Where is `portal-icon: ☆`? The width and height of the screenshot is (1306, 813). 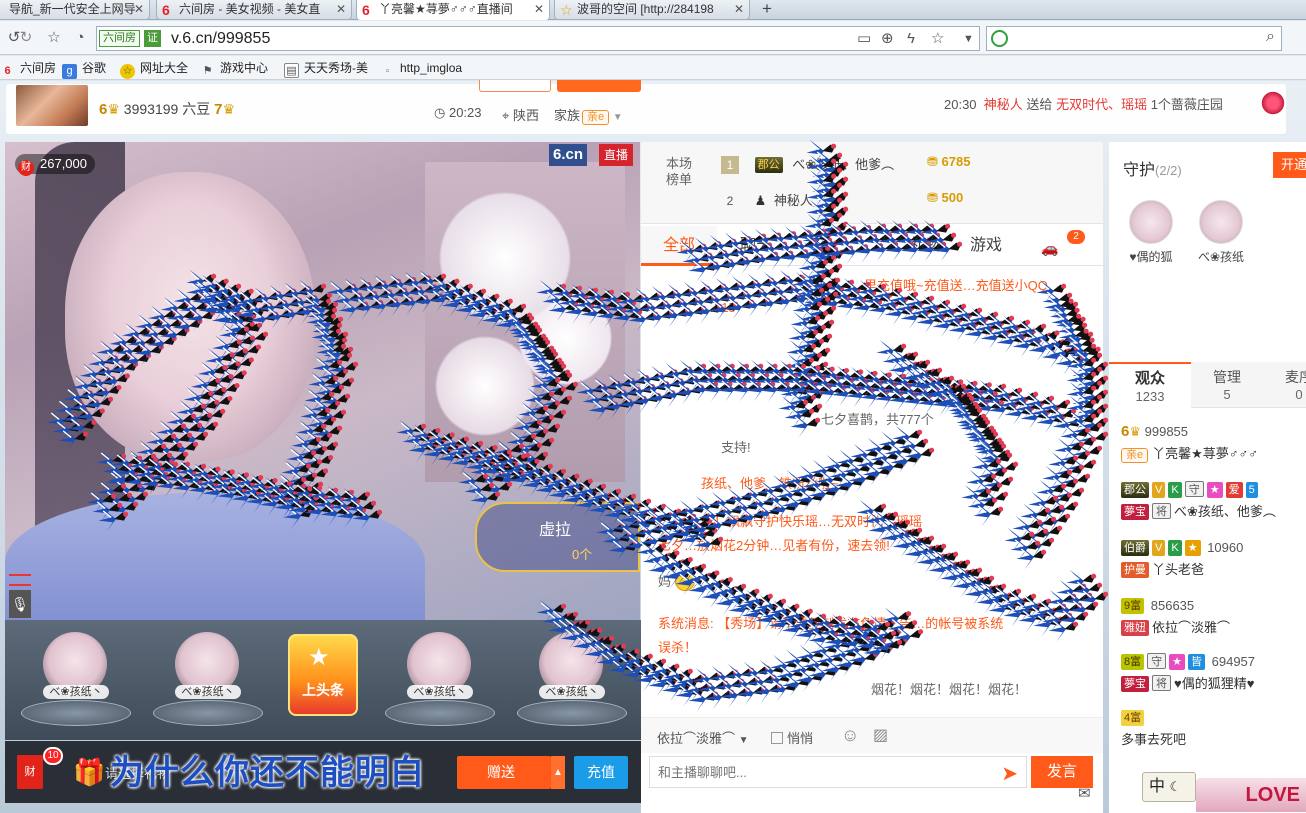 portal-icon: ☆ is located at coordinates (127, 71).